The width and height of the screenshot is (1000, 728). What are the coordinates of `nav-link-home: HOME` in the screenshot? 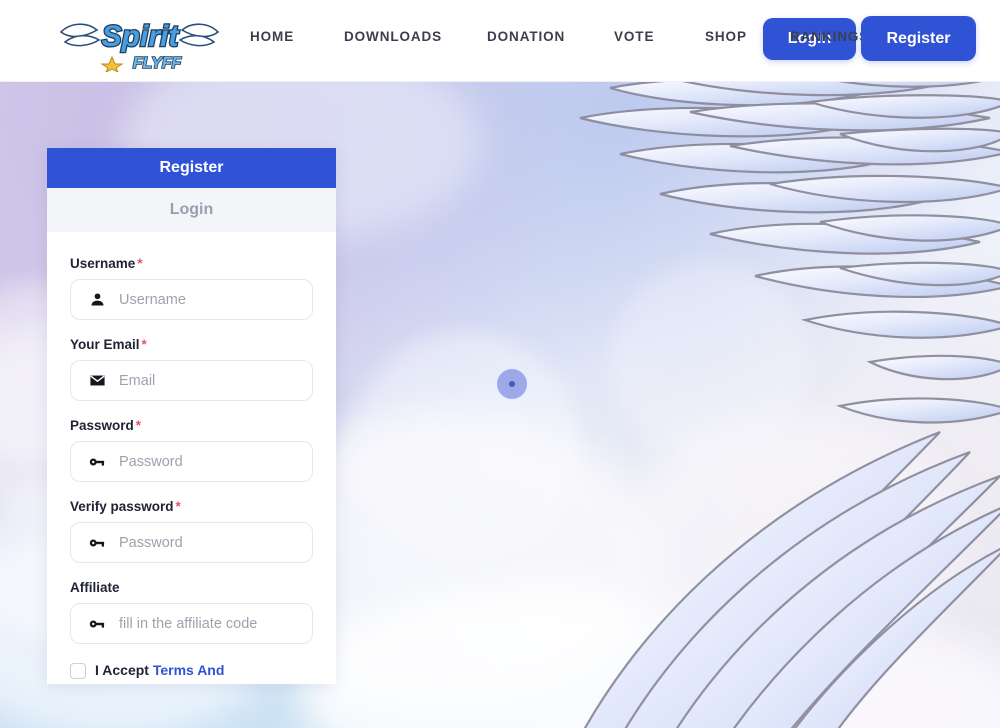 It's located at (272, 36).